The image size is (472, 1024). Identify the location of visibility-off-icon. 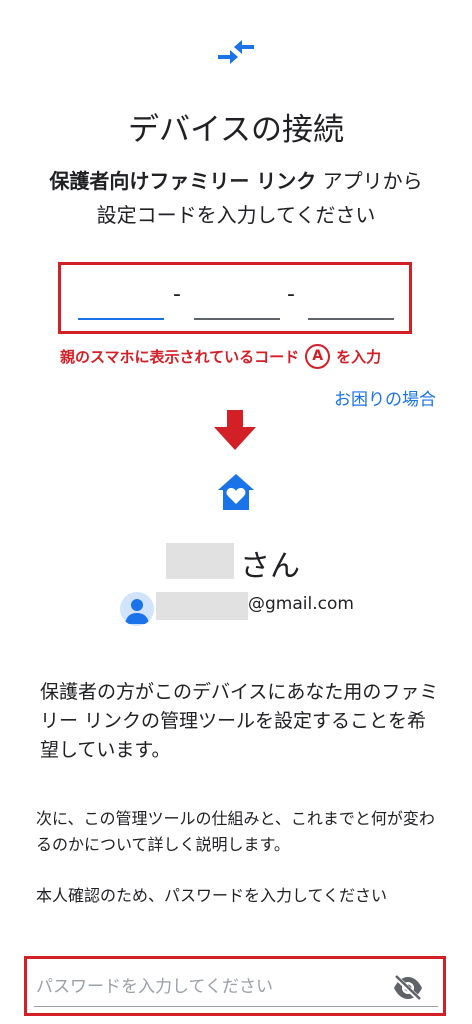
(408, 988).